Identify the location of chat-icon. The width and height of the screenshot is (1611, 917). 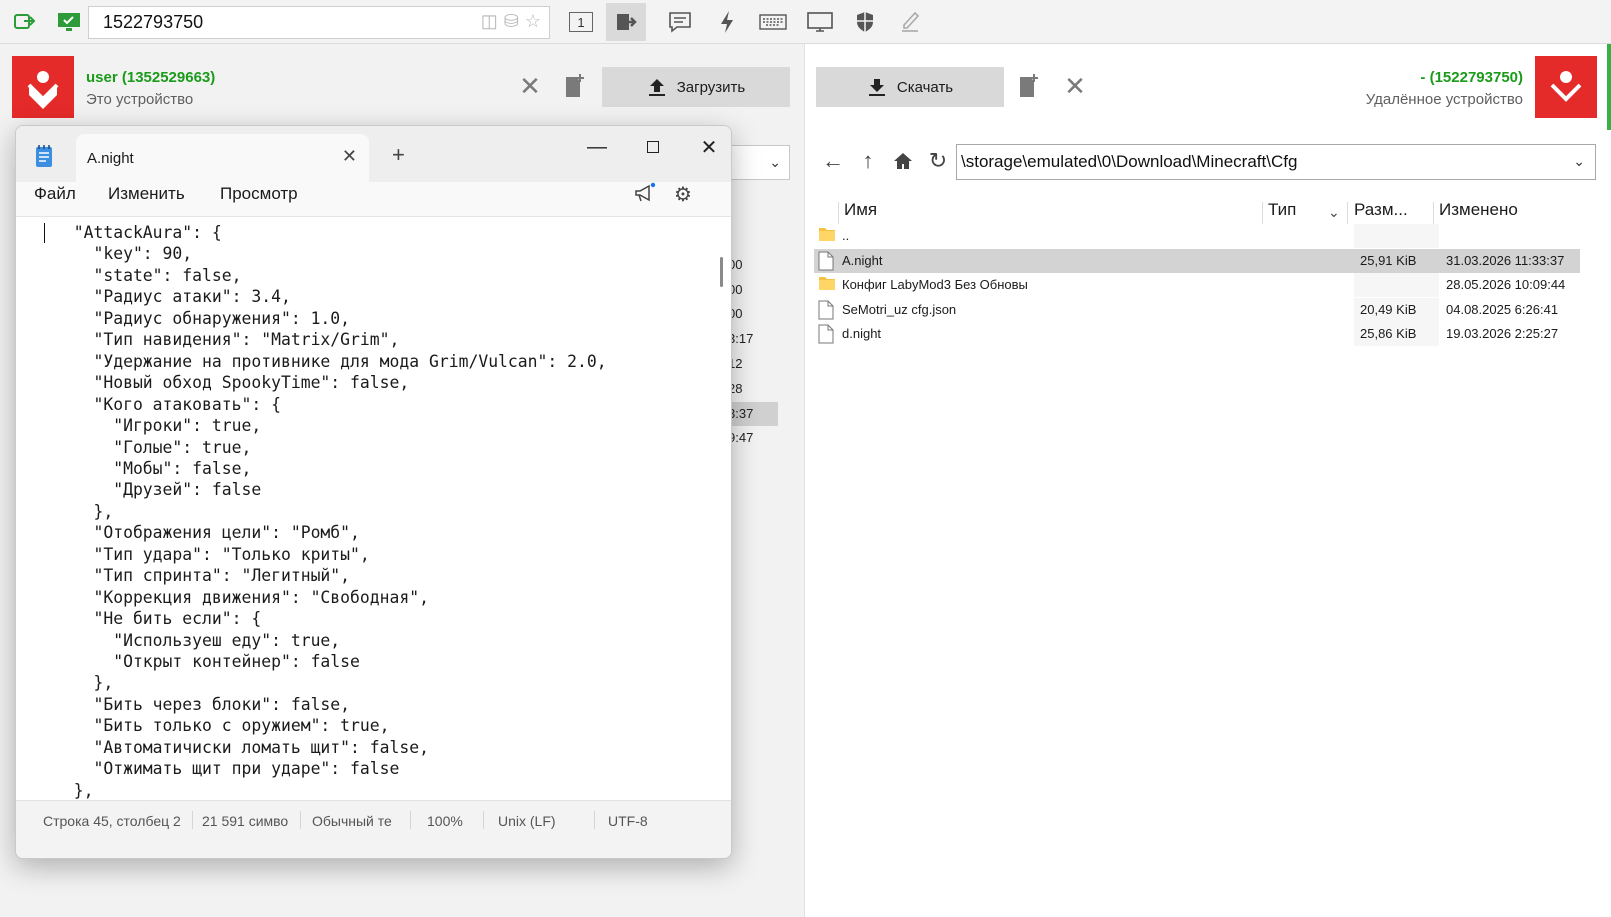
(680, 22).